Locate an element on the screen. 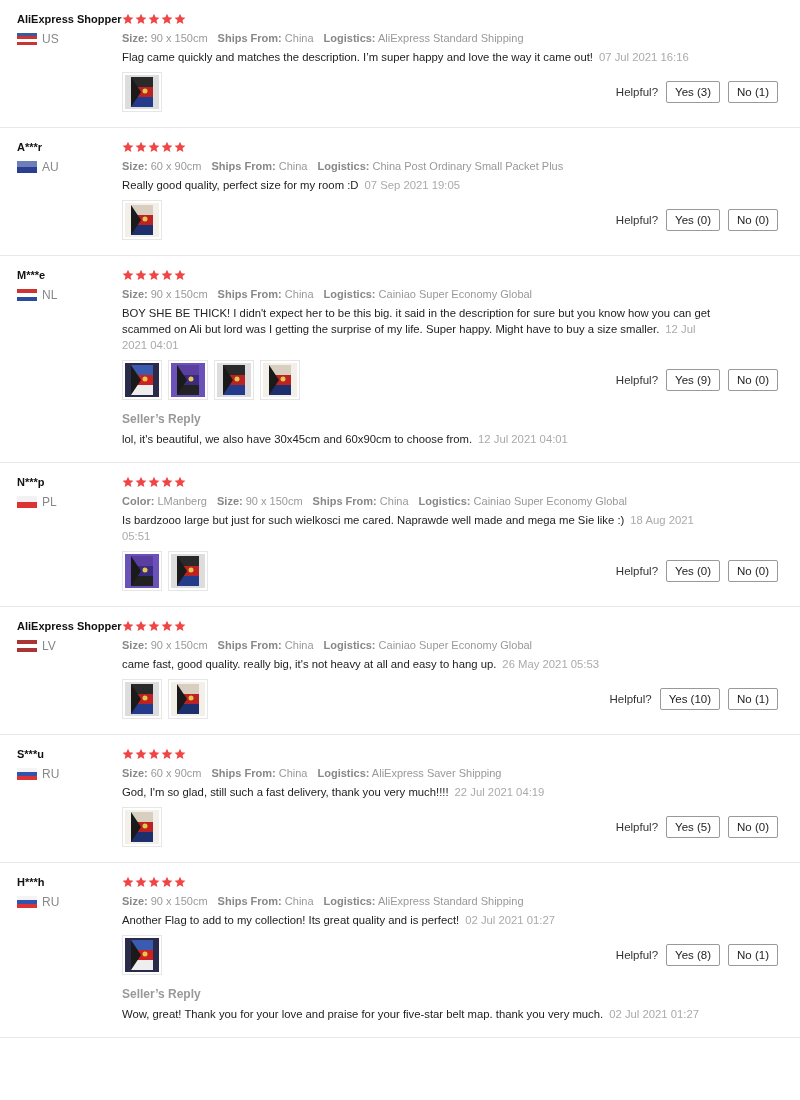  reviewer-name: H***h is located at coordinates (30, 882).